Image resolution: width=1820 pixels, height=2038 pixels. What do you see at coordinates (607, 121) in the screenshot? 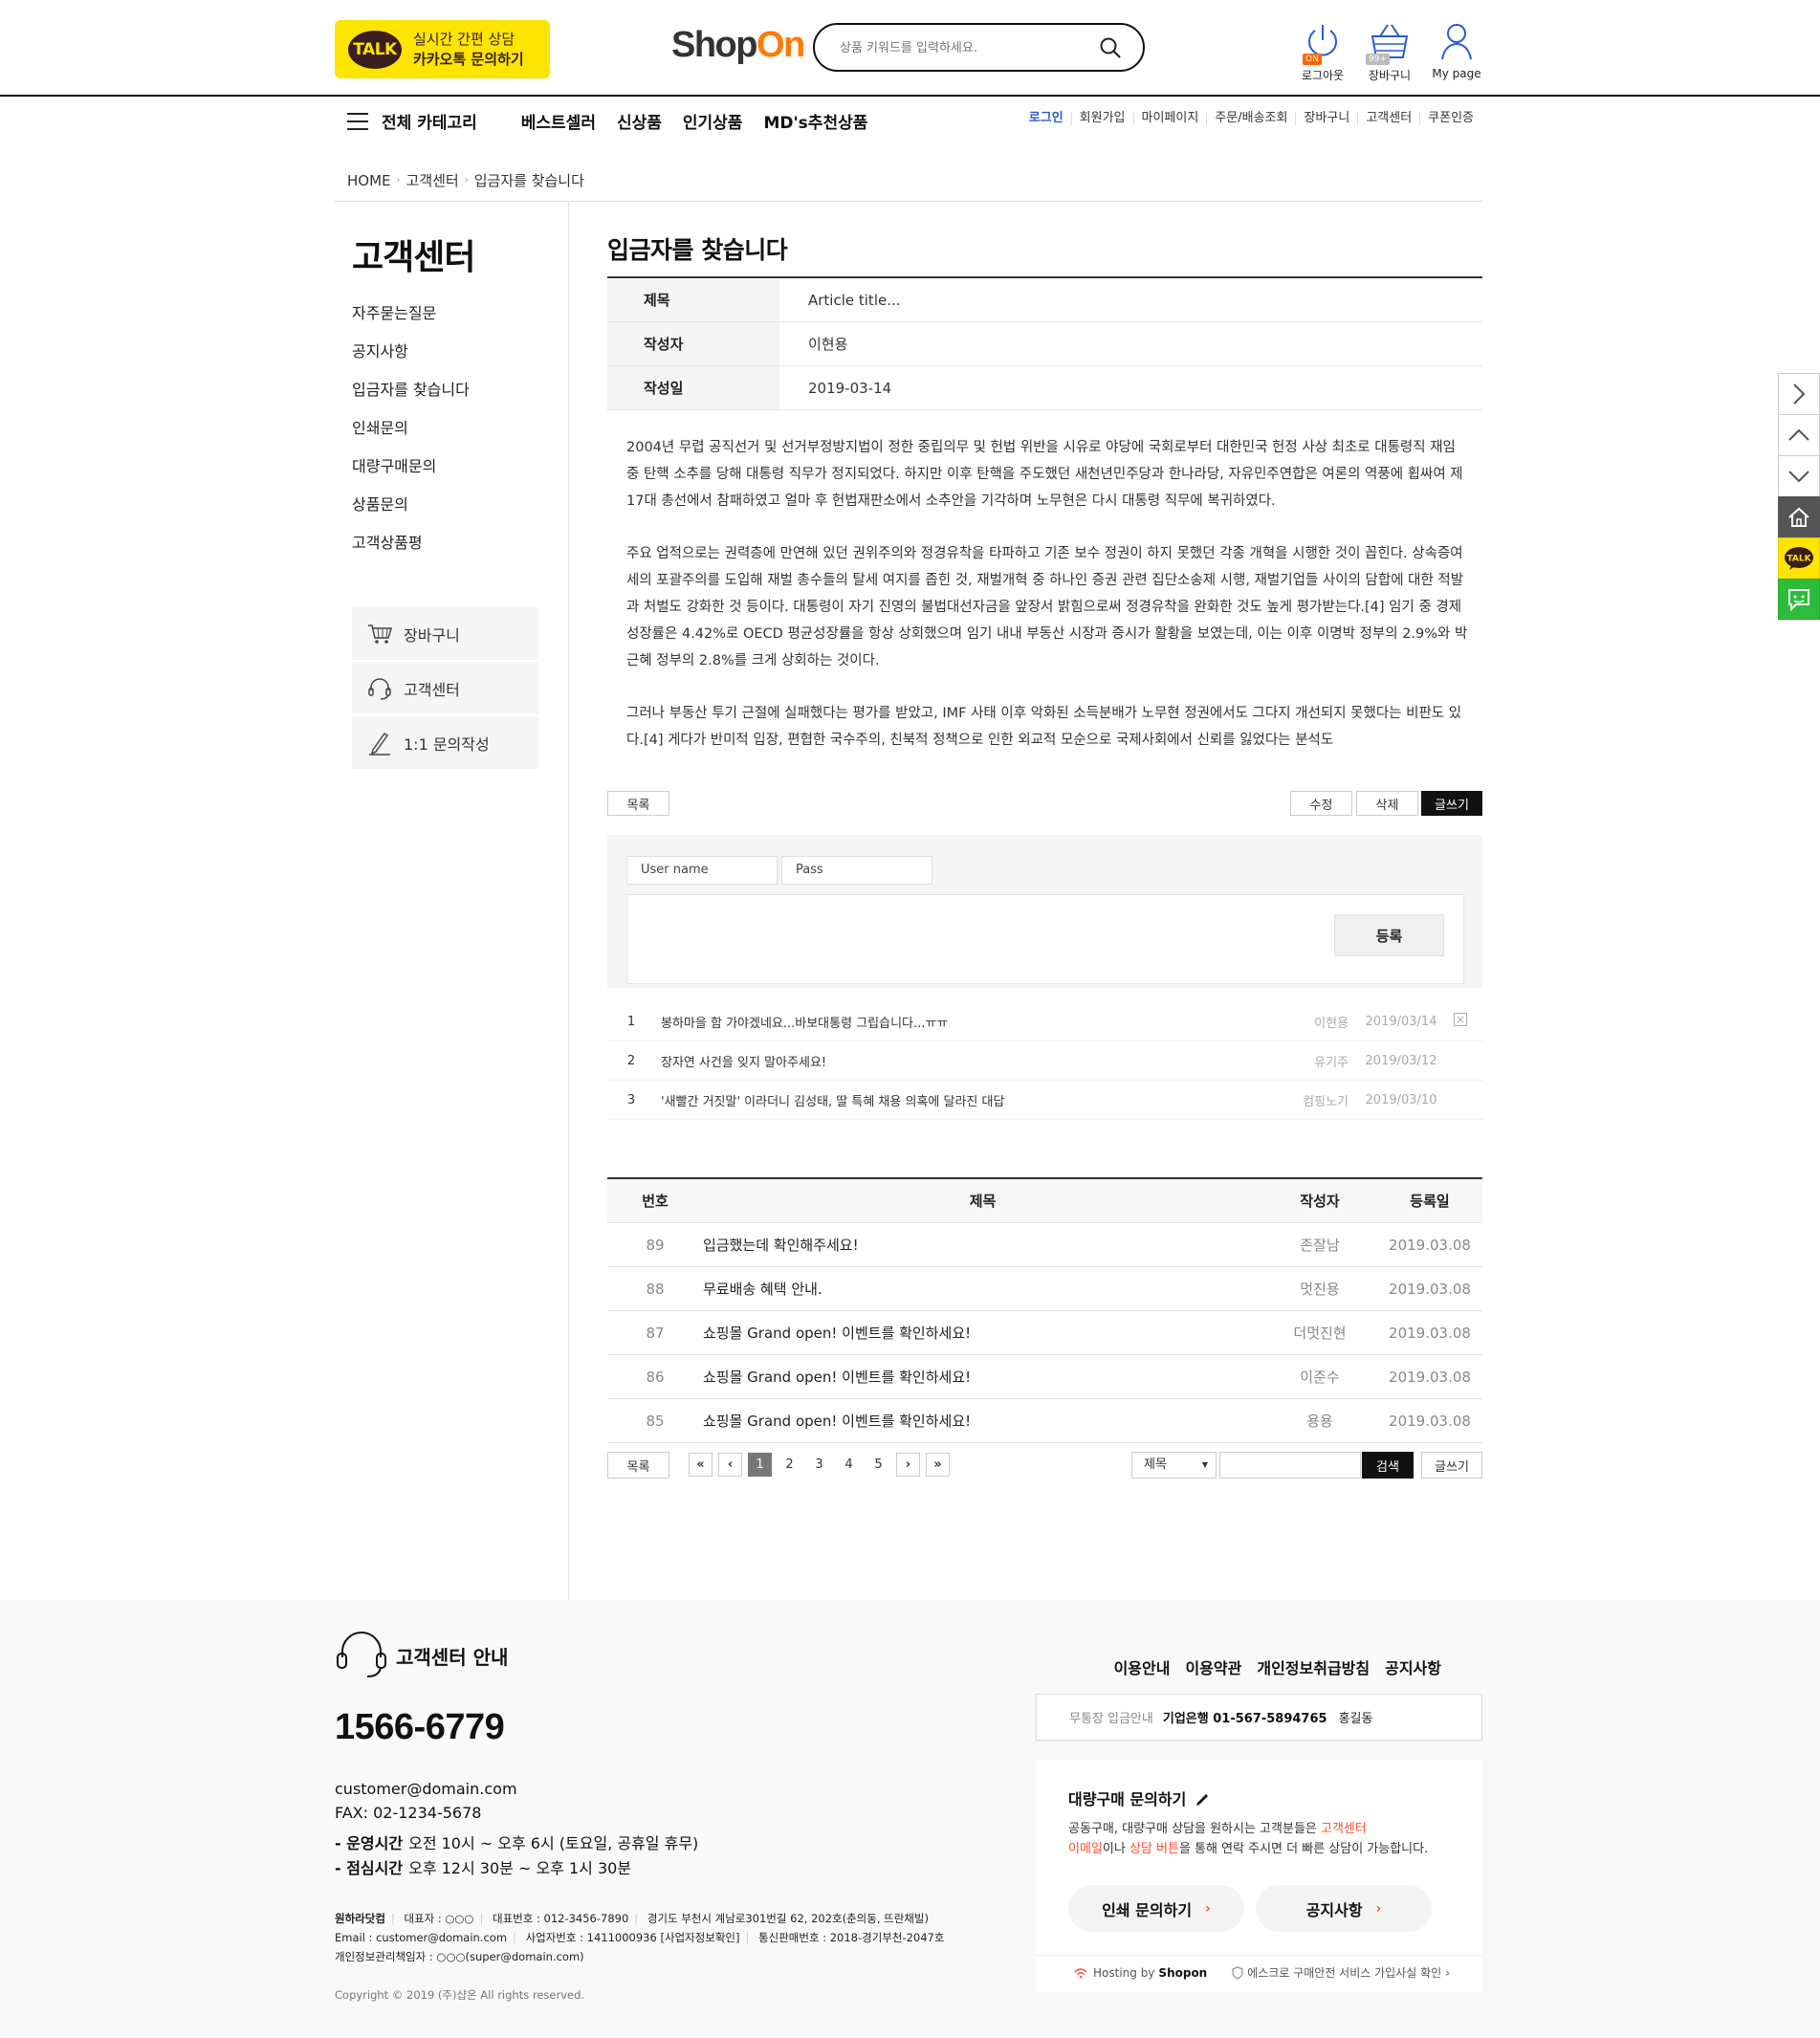
I see `main-nav: 전체 카테고리 베스트셀러 신상품 인기상품 MD's추천상품` at bounding box center [607, 121].